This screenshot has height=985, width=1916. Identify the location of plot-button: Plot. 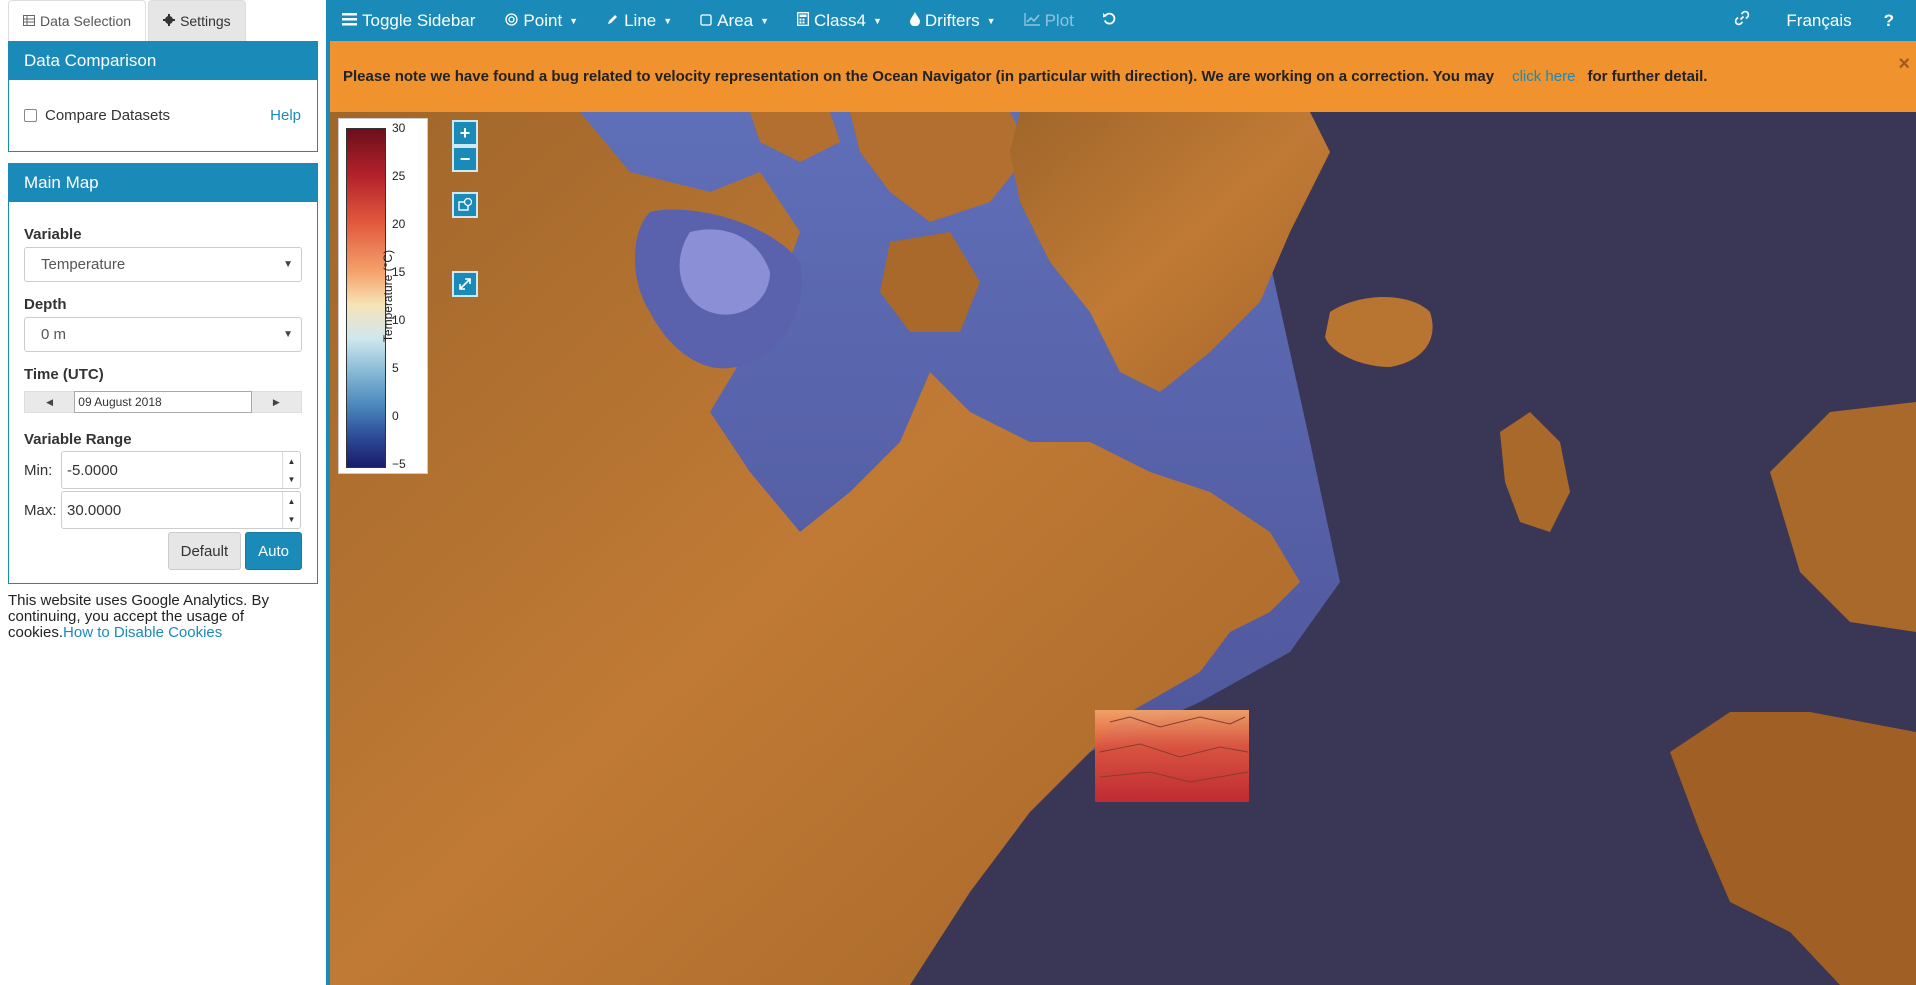
(1048, 20).